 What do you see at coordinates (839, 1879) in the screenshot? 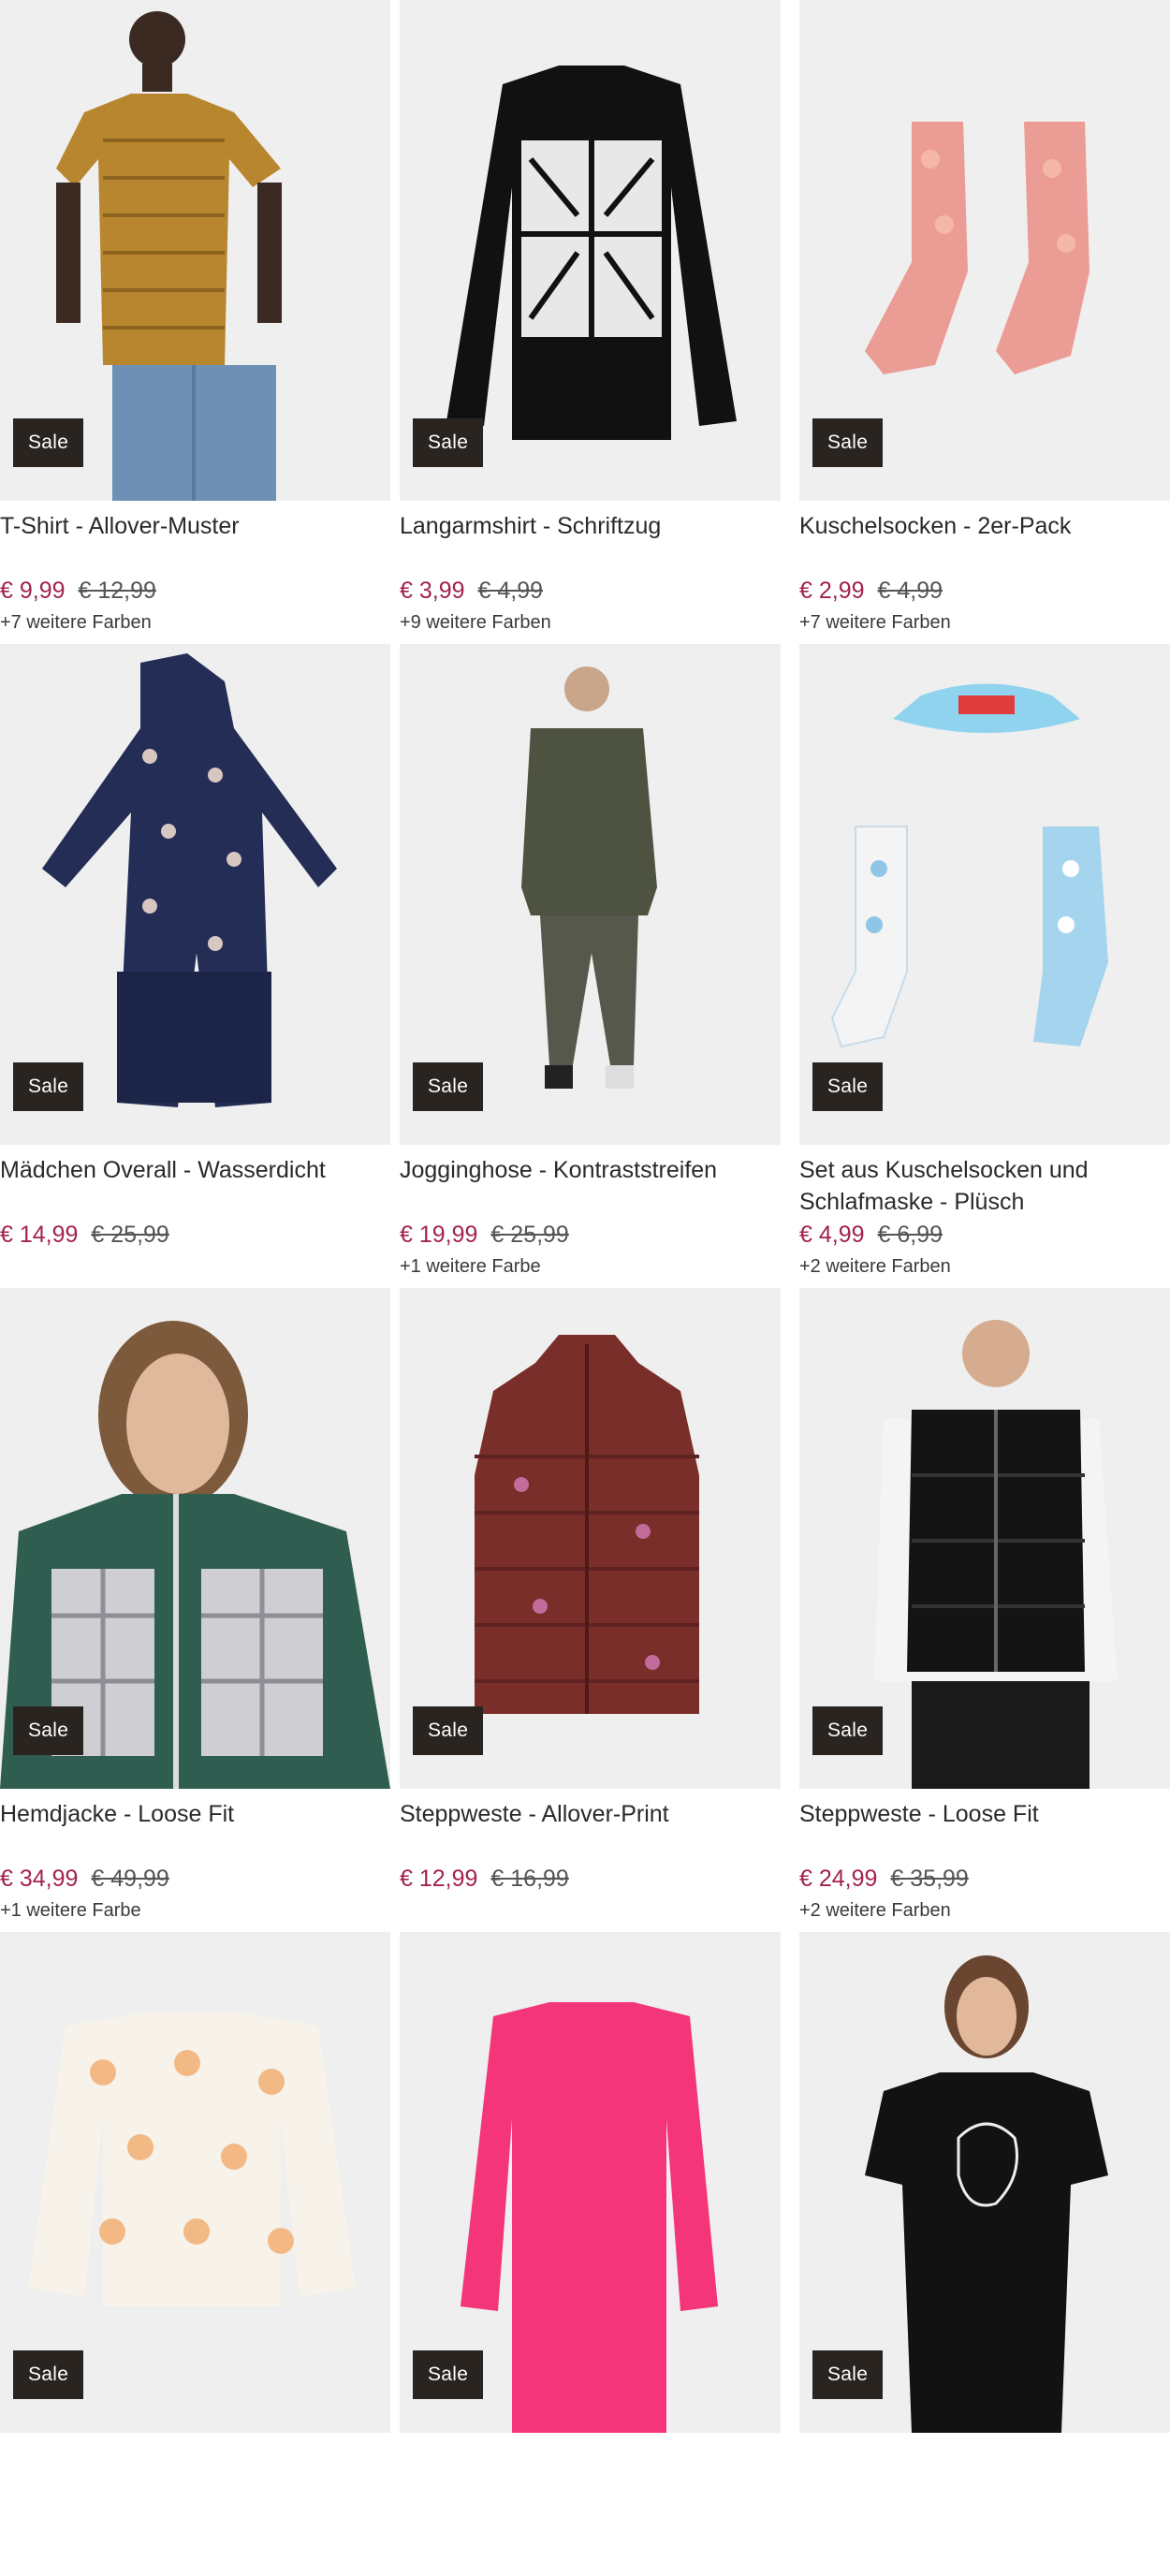
I see `sale-price: € 24,99` at bounding box center [839, 1879].